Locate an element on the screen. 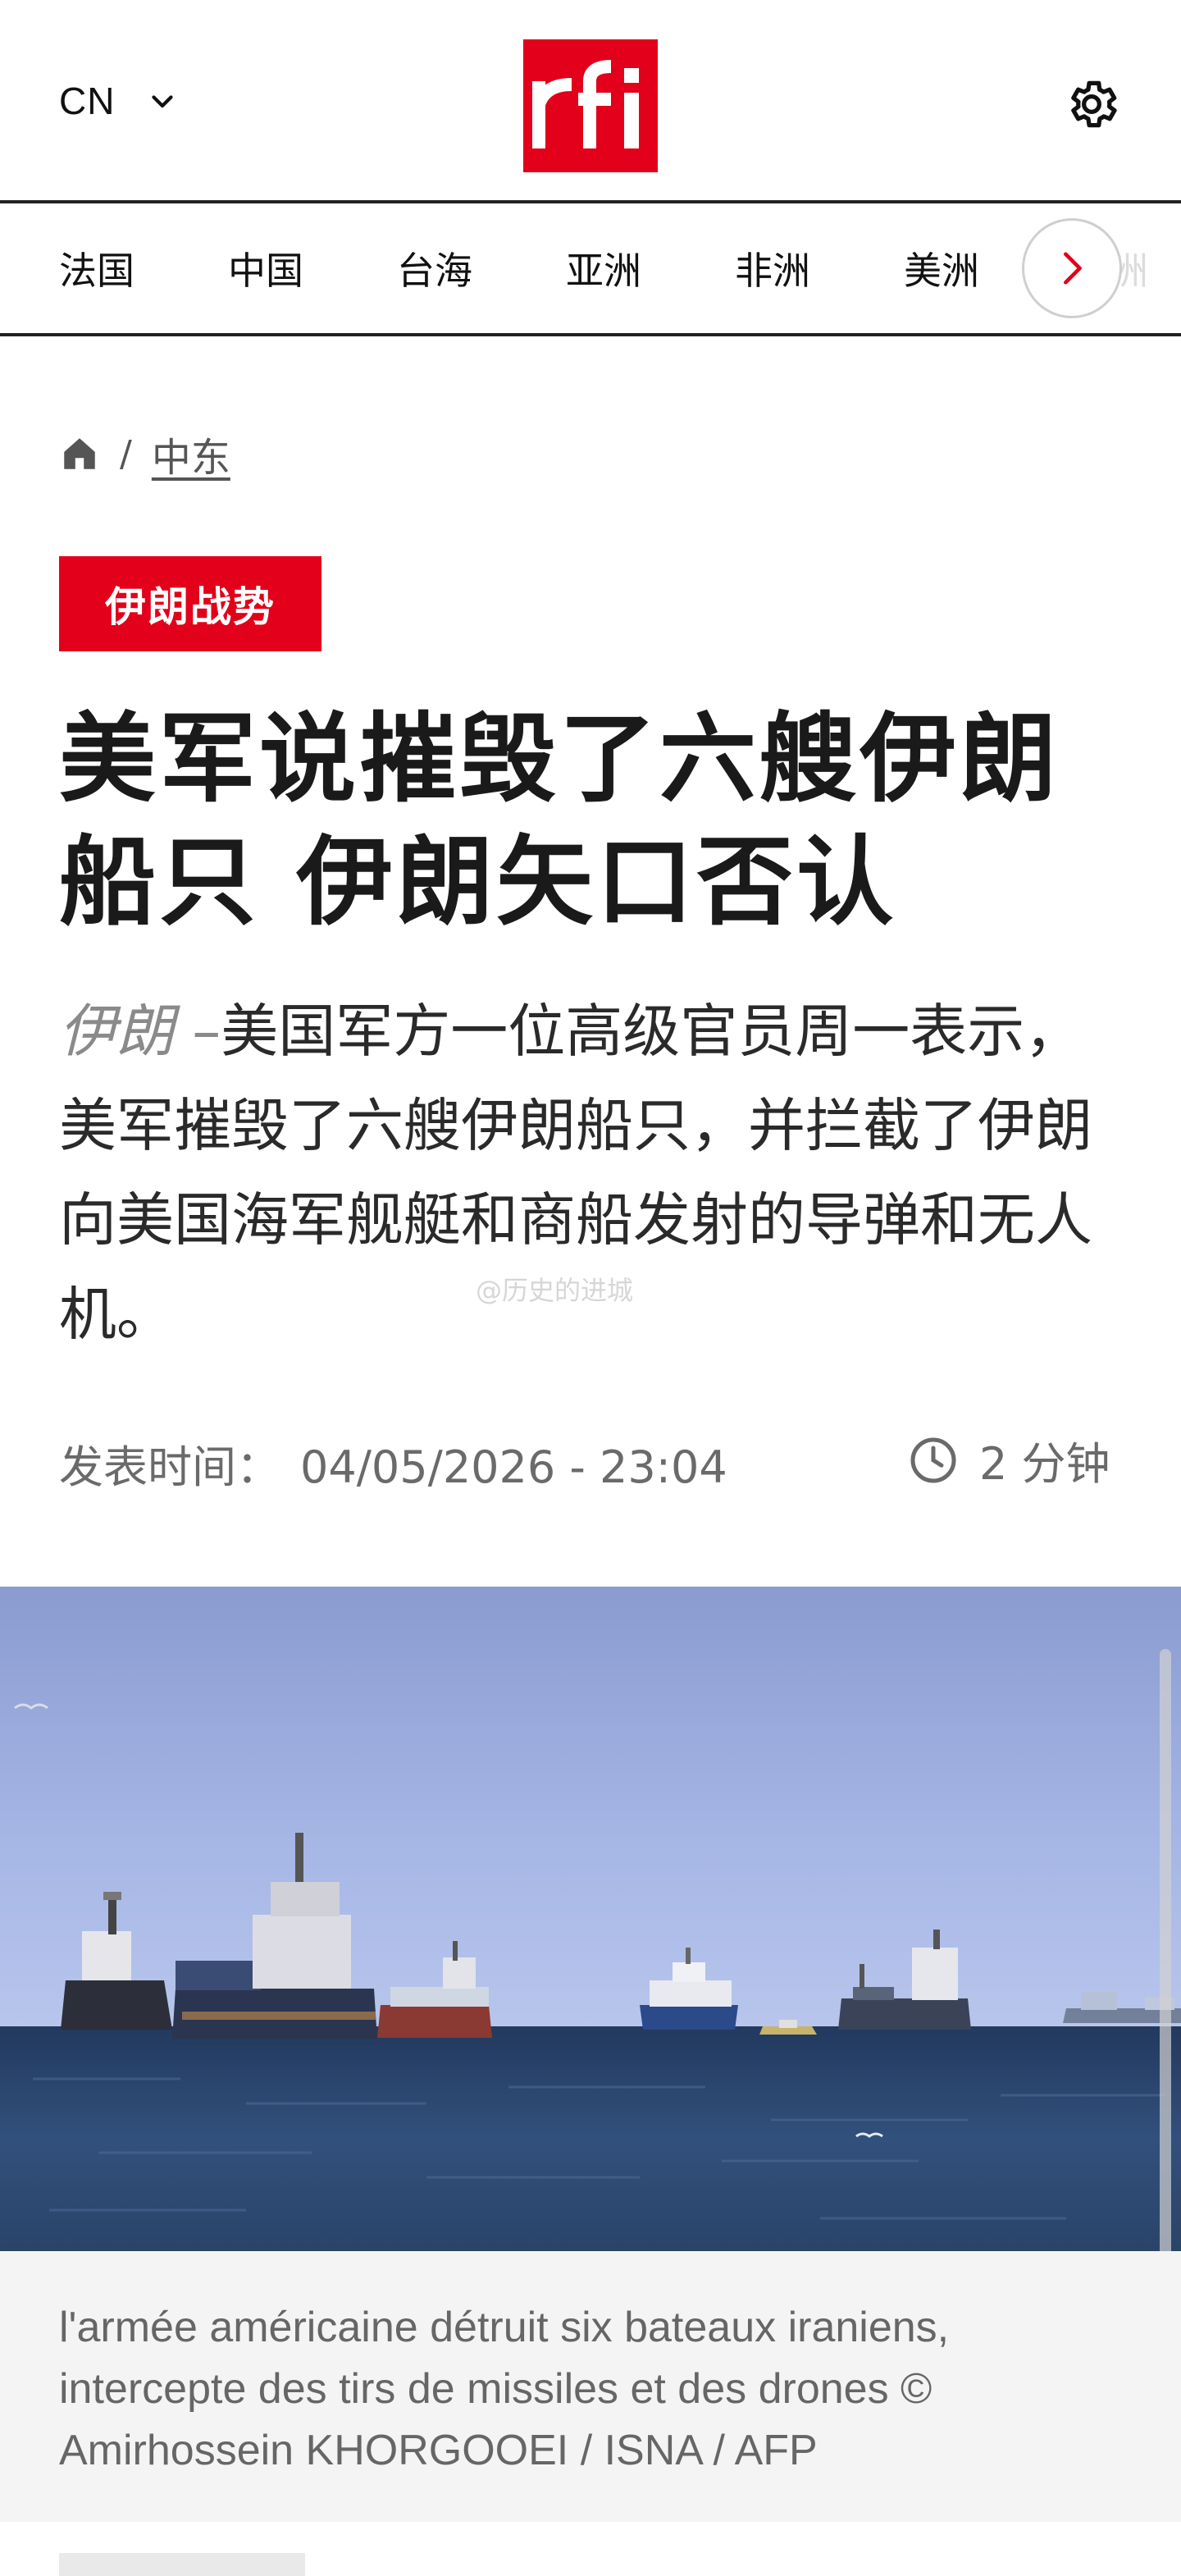 The height and width of the screenshot is (2576, 1181). nav-item-africa: 非洲 is located at coordinates (819, 268).